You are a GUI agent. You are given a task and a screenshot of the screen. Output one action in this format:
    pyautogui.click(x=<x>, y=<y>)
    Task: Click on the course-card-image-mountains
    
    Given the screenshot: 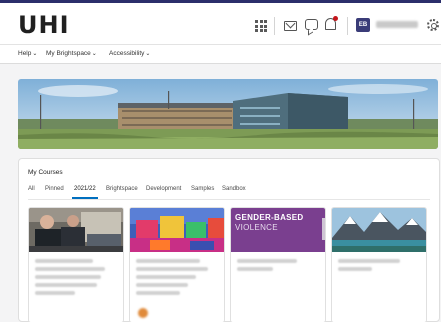 What is the action you would take?
    pyautogui.click(x=379, y=230)
    